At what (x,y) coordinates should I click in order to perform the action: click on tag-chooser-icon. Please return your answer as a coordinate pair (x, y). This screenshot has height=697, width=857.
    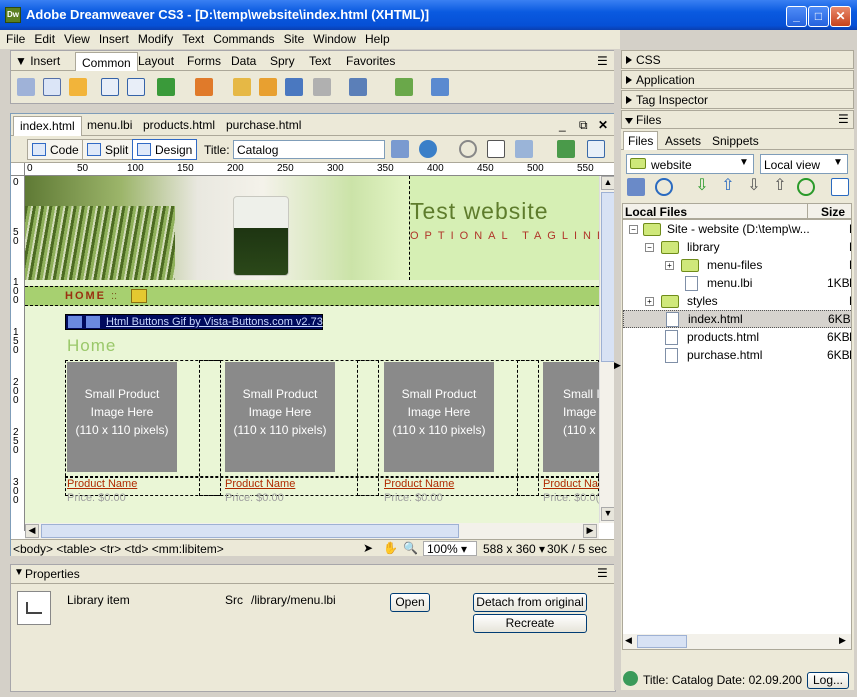
    Looking at the image, I should click on (440, 87).